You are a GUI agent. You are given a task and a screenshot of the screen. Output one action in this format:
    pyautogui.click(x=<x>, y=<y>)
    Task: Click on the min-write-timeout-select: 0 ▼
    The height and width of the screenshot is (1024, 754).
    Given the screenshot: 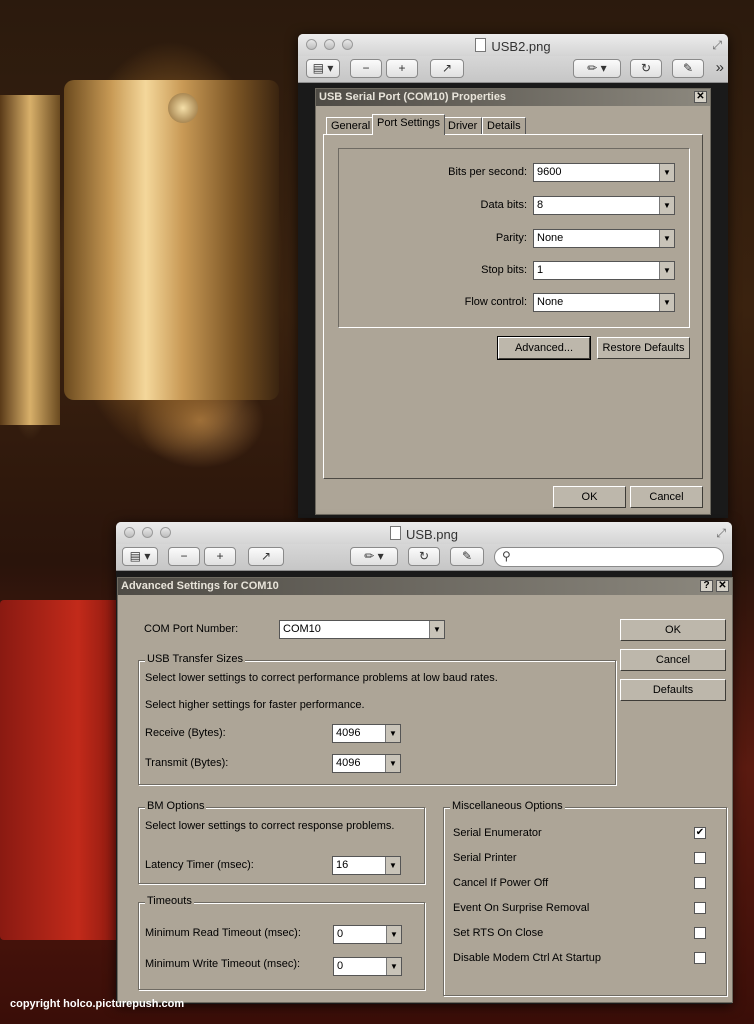 What is the action you would take?
    pyautogui.click(x=367, y=966)
    